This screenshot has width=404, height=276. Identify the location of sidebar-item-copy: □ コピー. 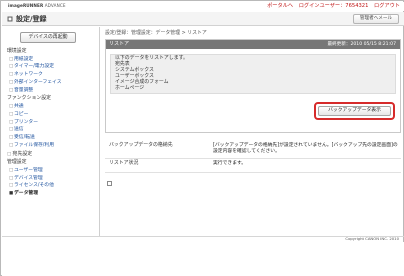
(51, 115).